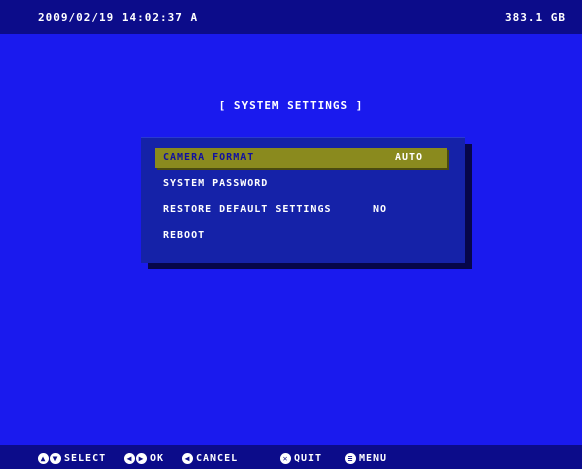 Image resolution: width=582 pixels, height=469 pixels. I want to click on menu-item-label: CAMERA FORMAT, so click(209, 157).